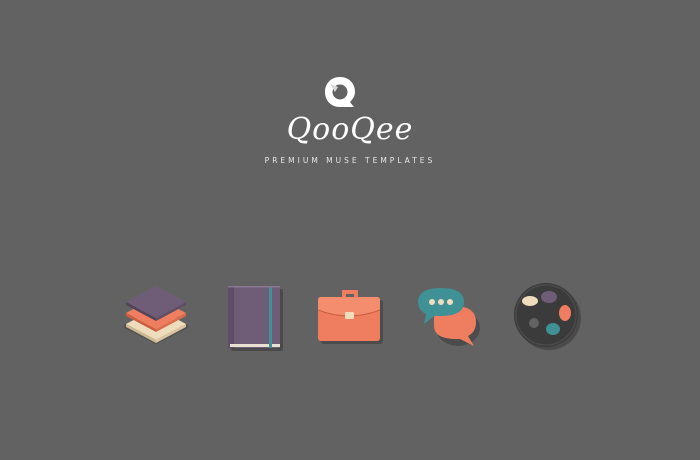 Image resolution: width=700 pixels, height=460 pixels. I want to click on notebook-icon, so click(256, 316).